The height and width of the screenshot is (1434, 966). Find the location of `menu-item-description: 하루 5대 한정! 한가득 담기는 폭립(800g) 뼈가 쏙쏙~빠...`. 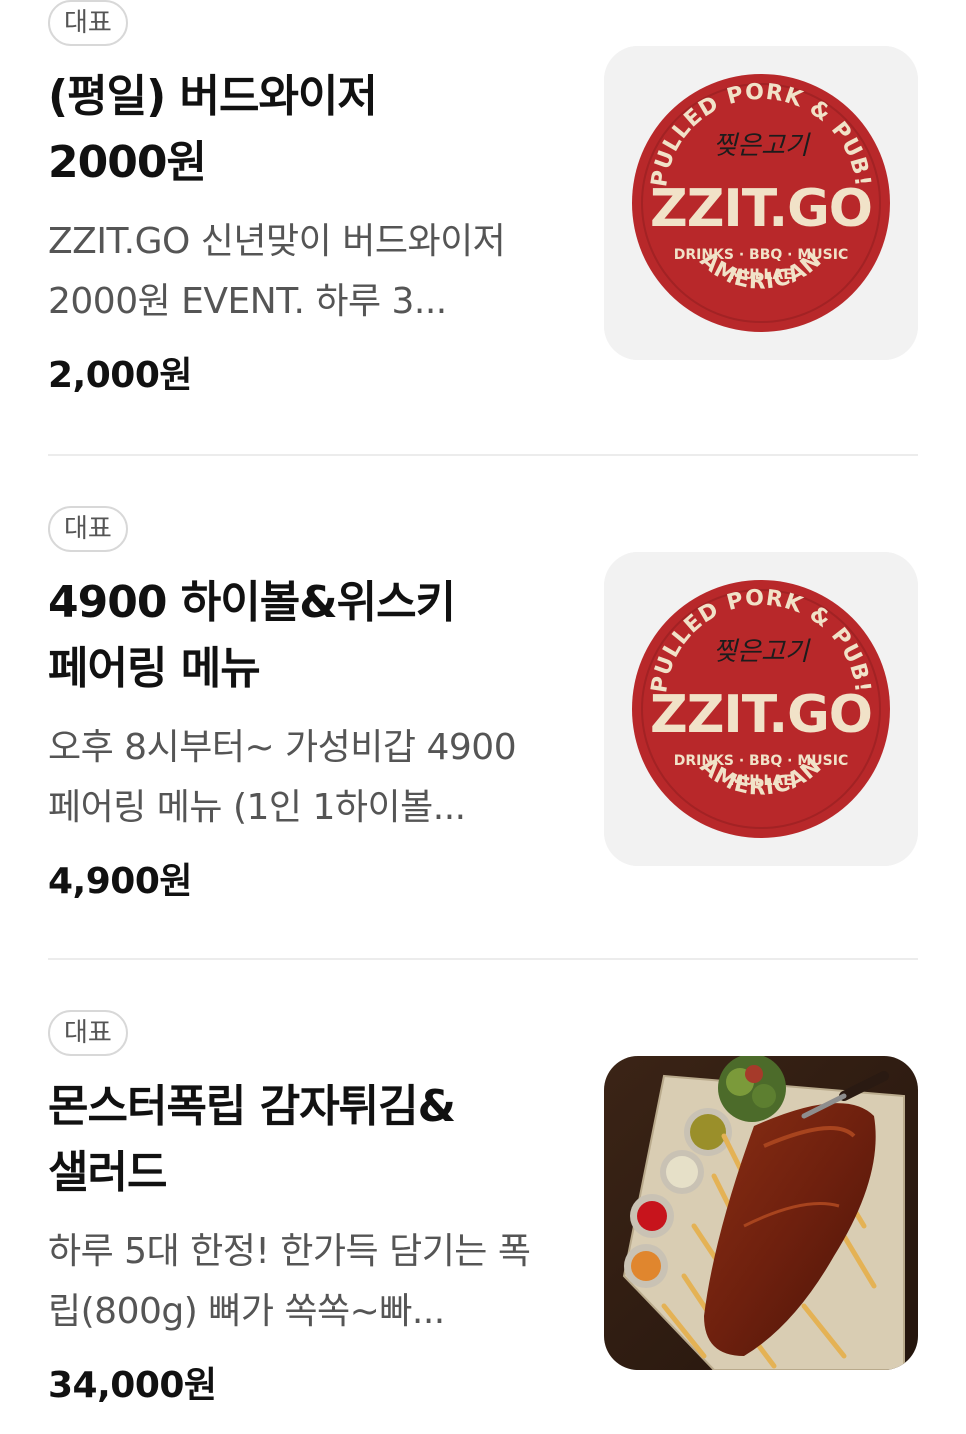

menu-item-description: 하루 5대 한정! 한가득 담기는 폭립(800g) 뼈가 쏙쏙~빠... is located at coordinates (289, 1281).